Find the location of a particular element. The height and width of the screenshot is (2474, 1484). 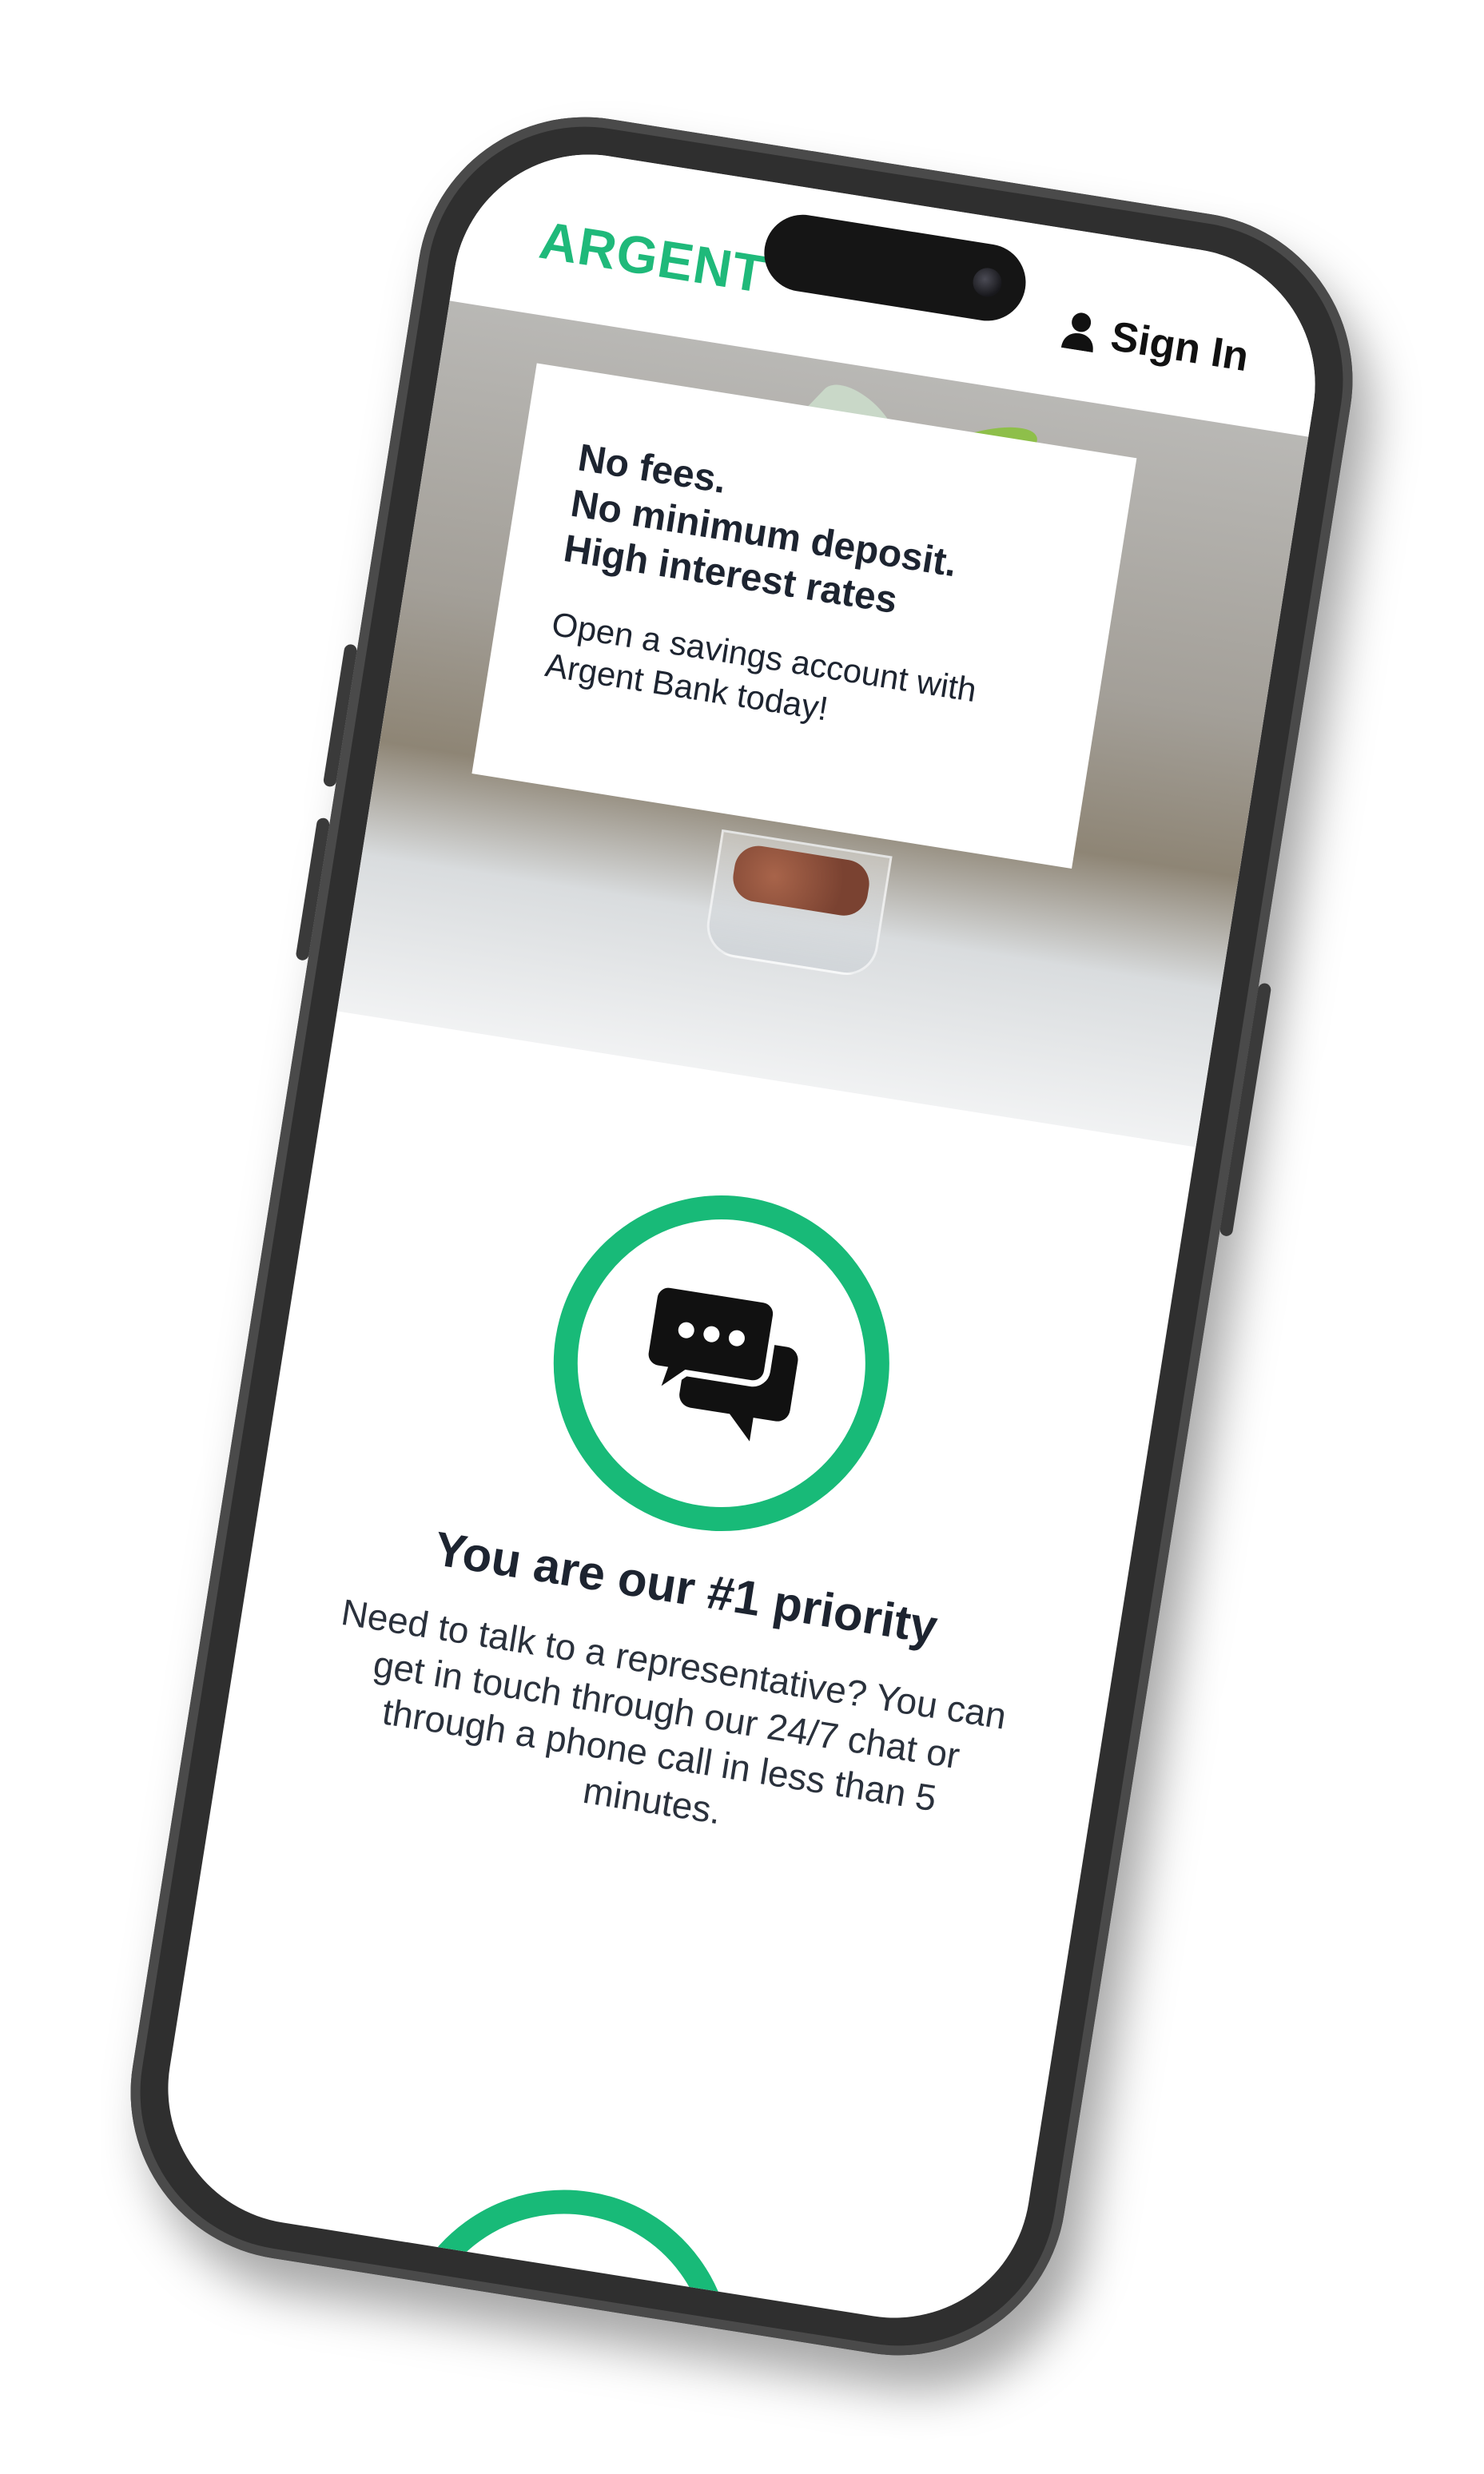

next-feature-circle is located at coordinates (564, 2251).